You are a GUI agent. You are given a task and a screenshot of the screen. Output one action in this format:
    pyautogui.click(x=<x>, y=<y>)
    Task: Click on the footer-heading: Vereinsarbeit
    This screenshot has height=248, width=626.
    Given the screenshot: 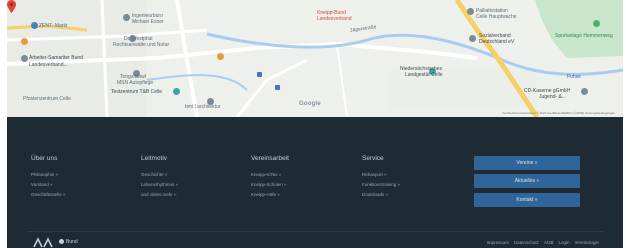 What is the action you would take?
    pyautogui.click(x=270, y=158)
    